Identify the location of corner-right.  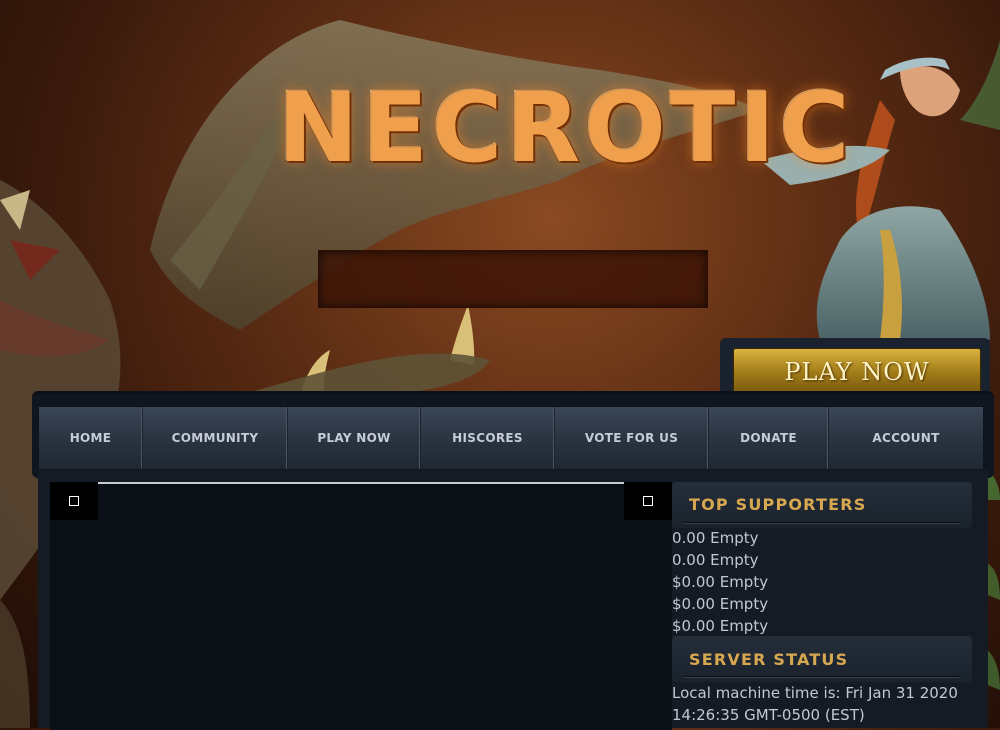
(648, 501).